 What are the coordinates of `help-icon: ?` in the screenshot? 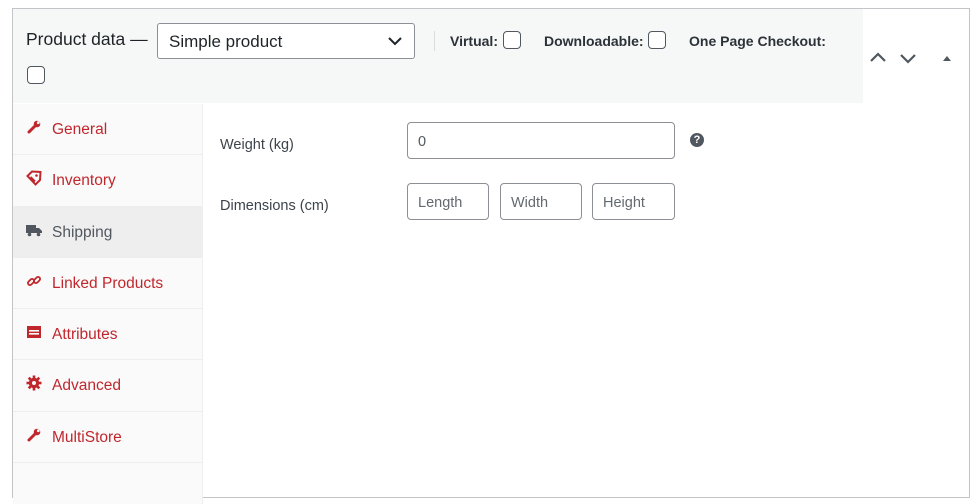 It's located at (697, 140).